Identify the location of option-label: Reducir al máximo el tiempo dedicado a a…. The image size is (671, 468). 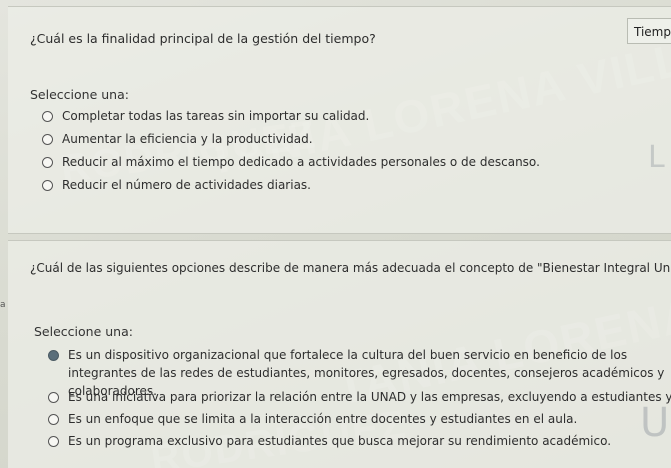
(301, 162).